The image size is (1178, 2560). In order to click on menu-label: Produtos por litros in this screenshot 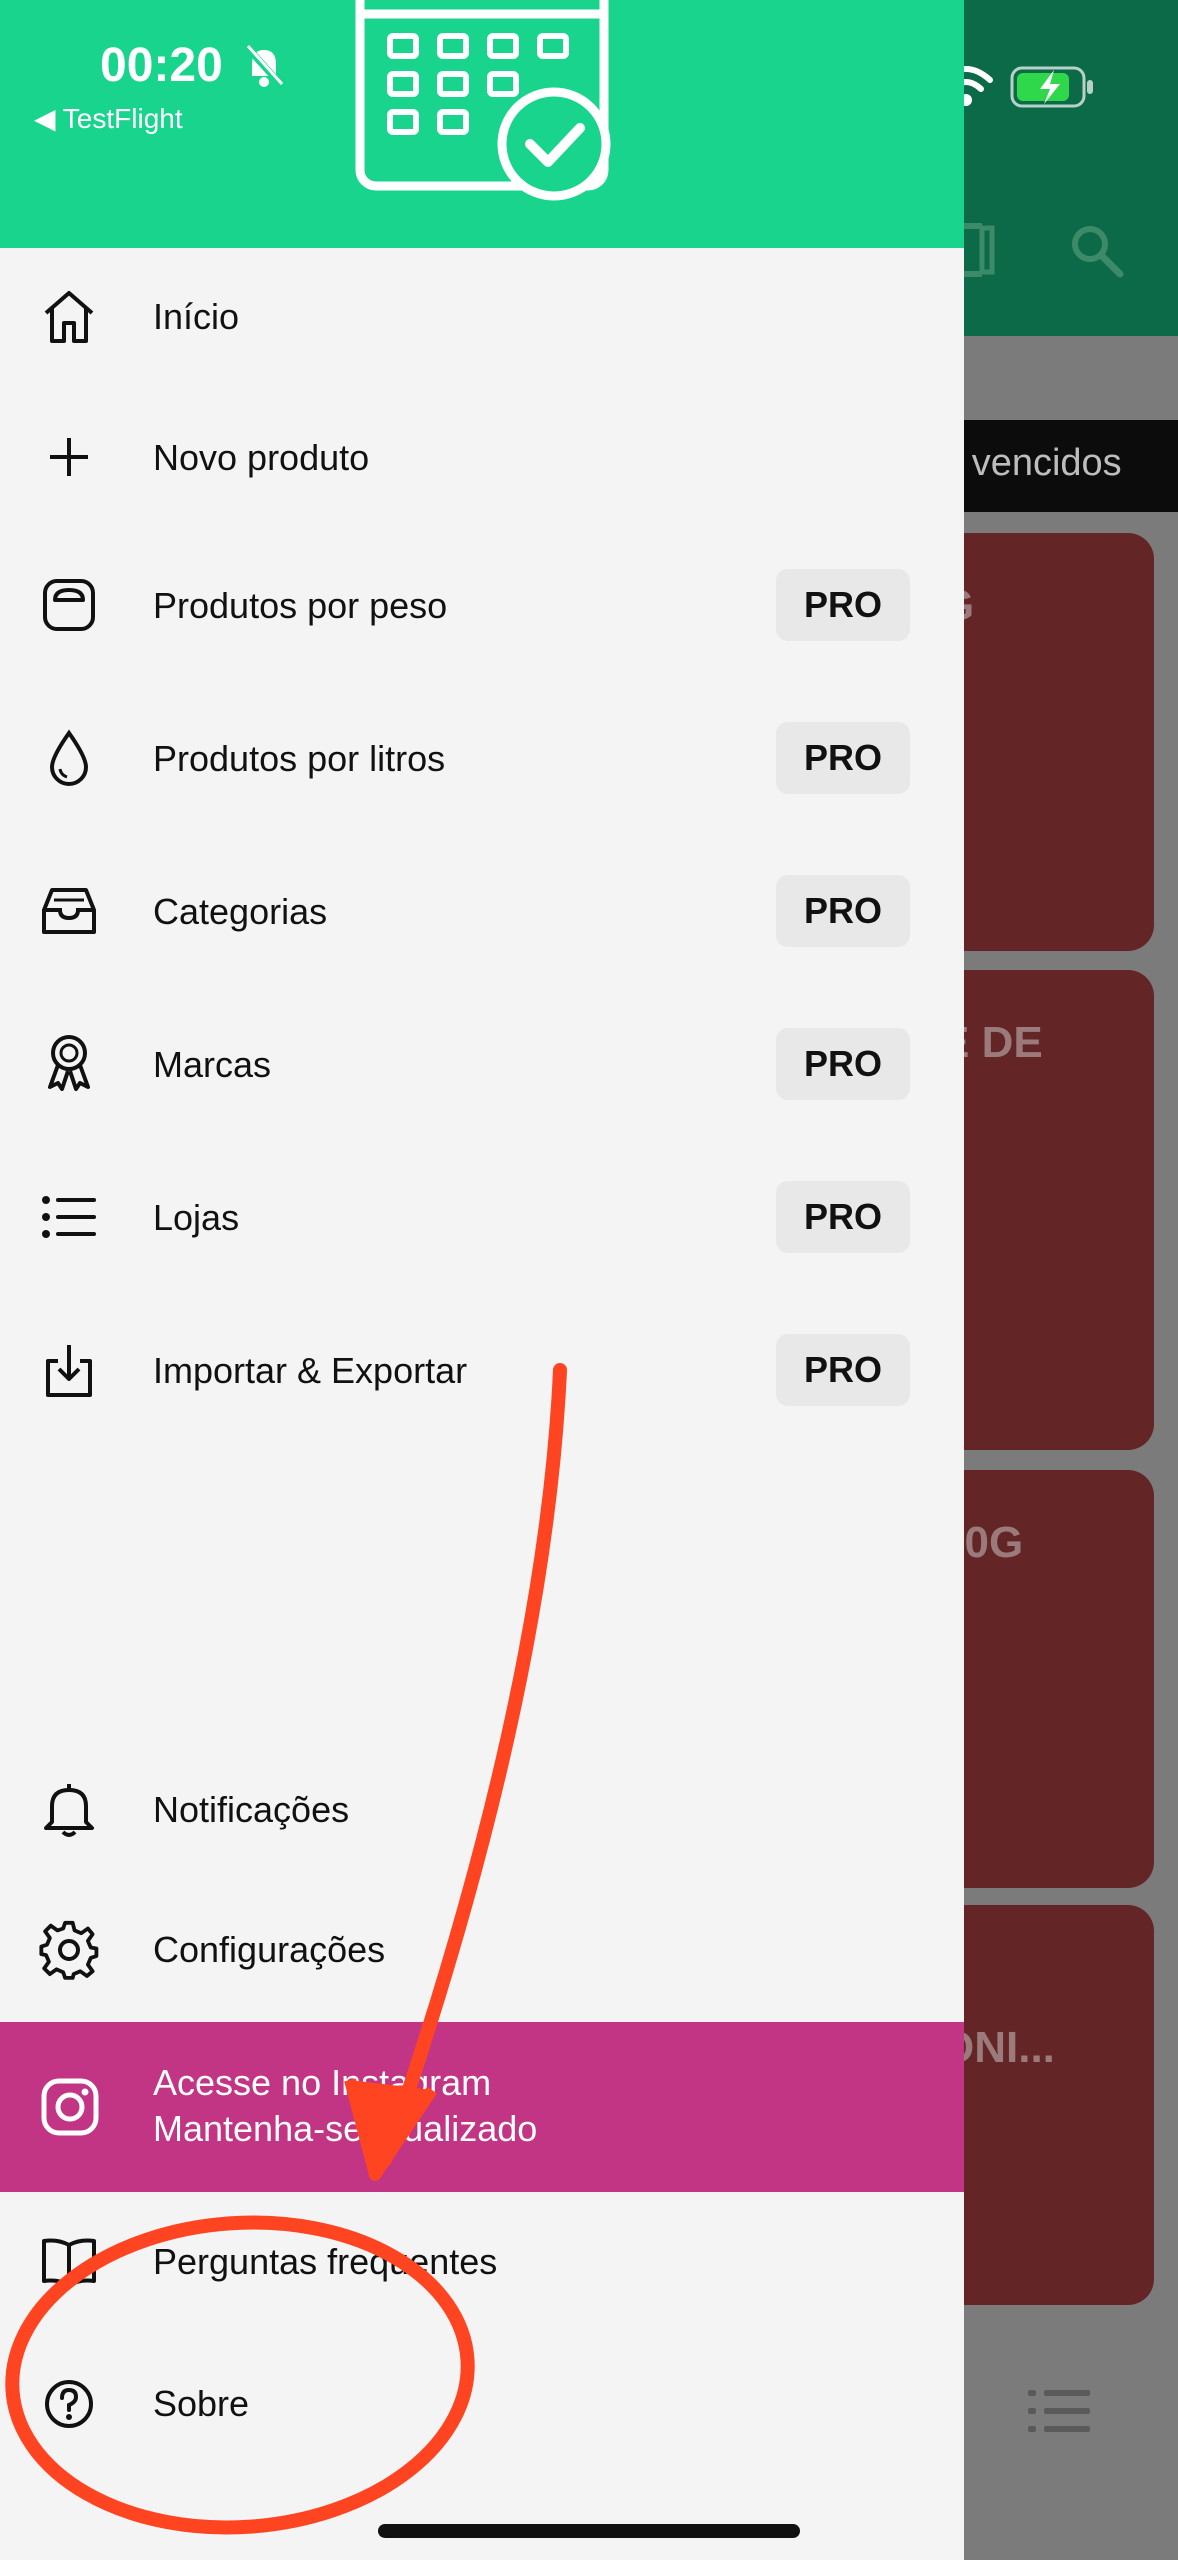, I will do `click(299, 758)`.